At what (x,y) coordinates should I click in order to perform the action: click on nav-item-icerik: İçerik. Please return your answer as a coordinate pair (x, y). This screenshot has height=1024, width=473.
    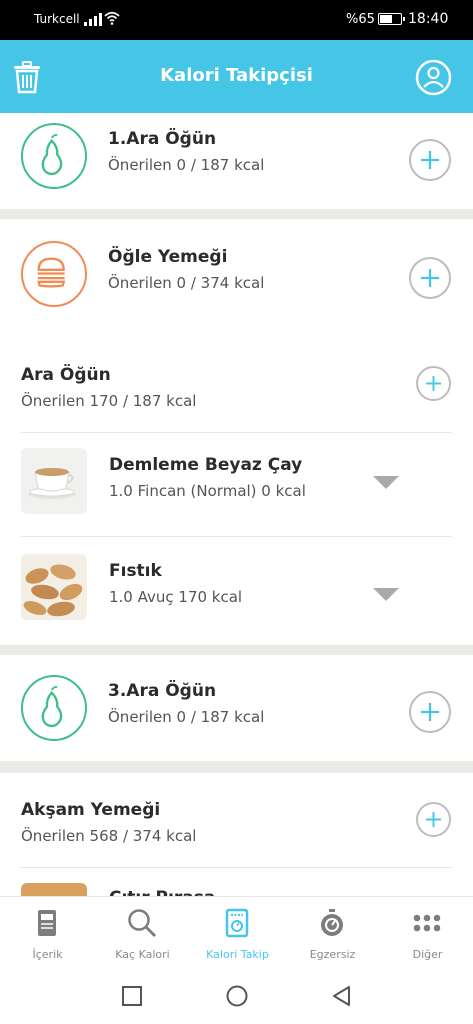
    Looking at the image, I should click on (47, 933).